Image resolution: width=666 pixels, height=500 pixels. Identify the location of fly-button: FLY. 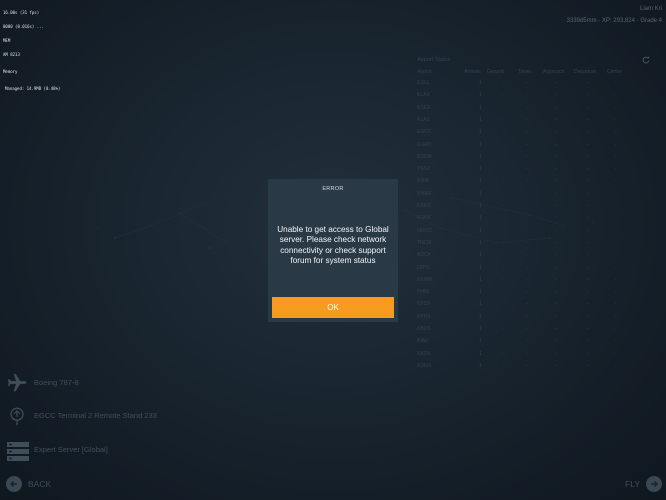
(643, 484).